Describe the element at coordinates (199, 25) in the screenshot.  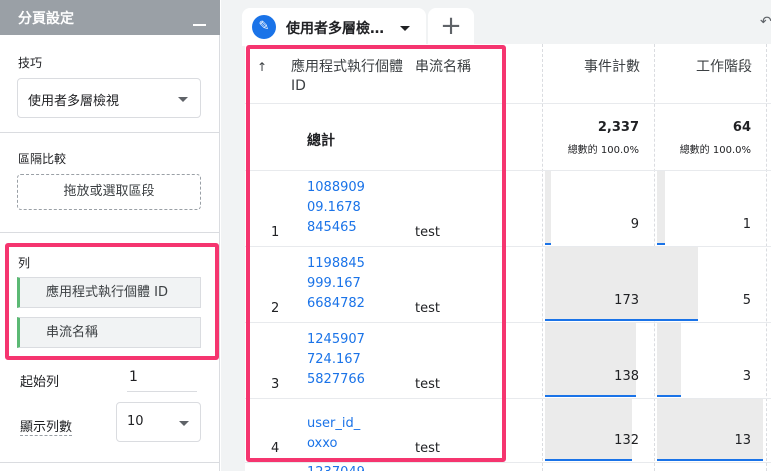
I see `collapse-icon` at that location.